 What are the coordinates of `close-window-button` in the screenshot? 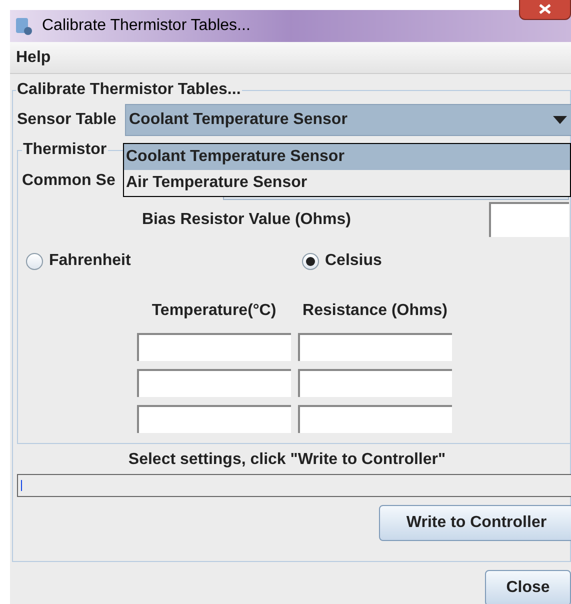 It's located at (545, 10).